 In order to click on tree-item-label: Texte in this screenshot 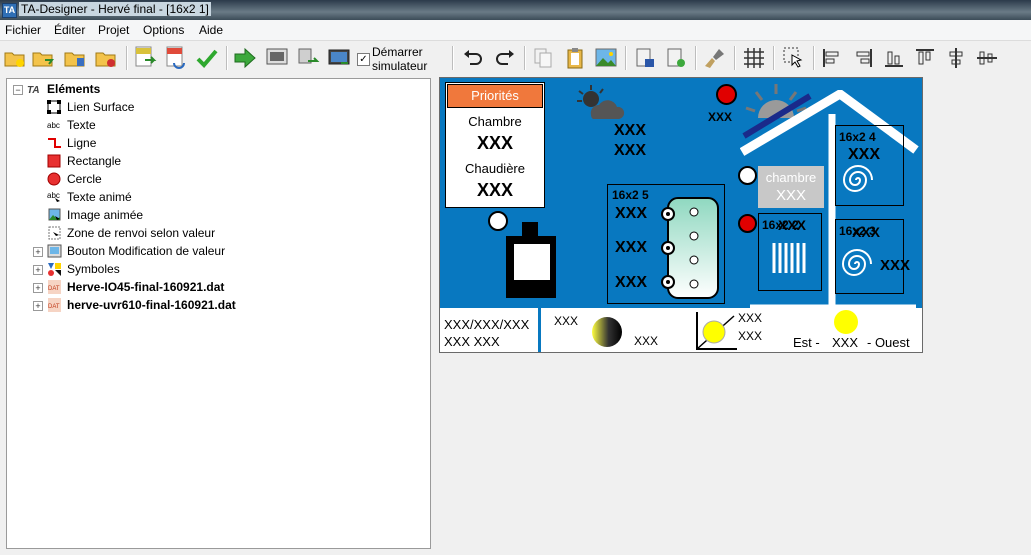, I will do `click(81, 125)`.